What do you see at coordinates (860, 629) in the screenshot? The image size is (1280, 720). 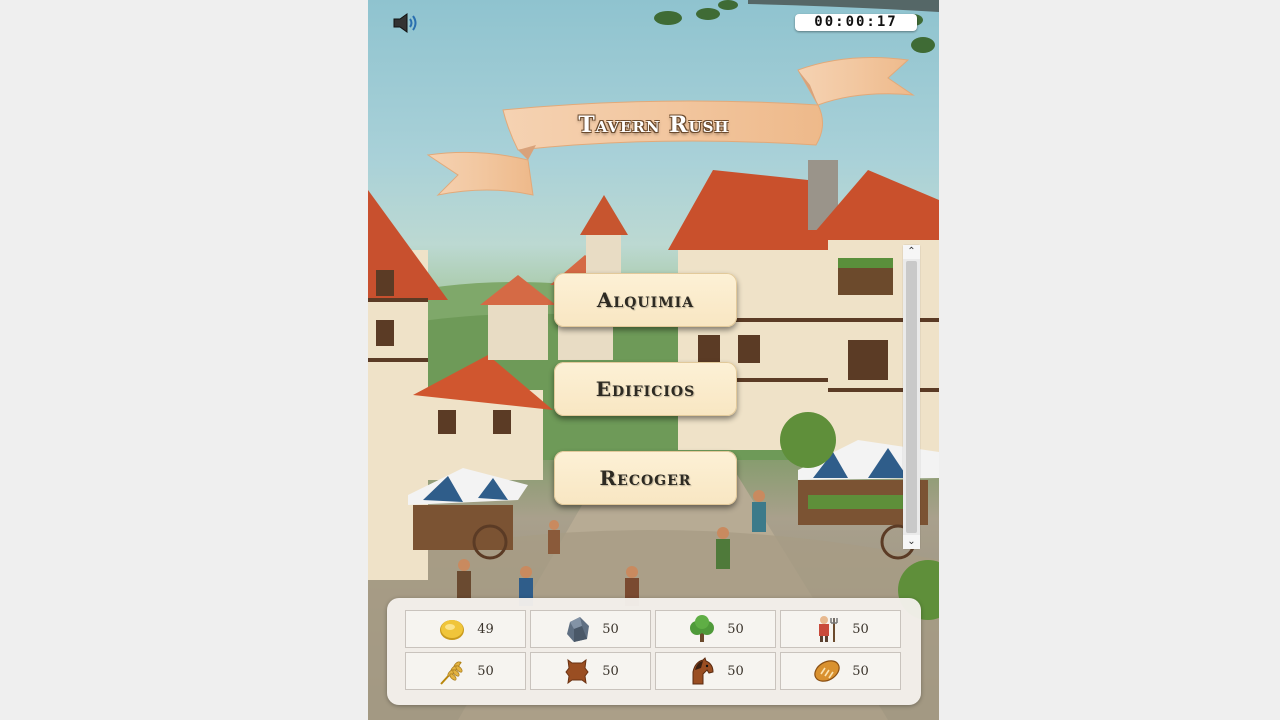 I see `resource-workers-value: 50` at bounding box center [860, 629].